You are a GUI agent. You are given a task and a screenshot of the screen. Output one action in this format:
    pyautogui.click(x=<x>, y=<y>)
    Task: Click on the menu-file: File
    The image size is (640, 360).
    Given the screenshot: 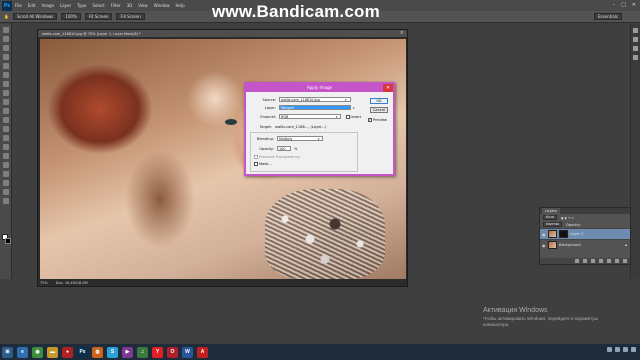 What is the action you would take?
    pyautogui.click(x=18, y=5)
    